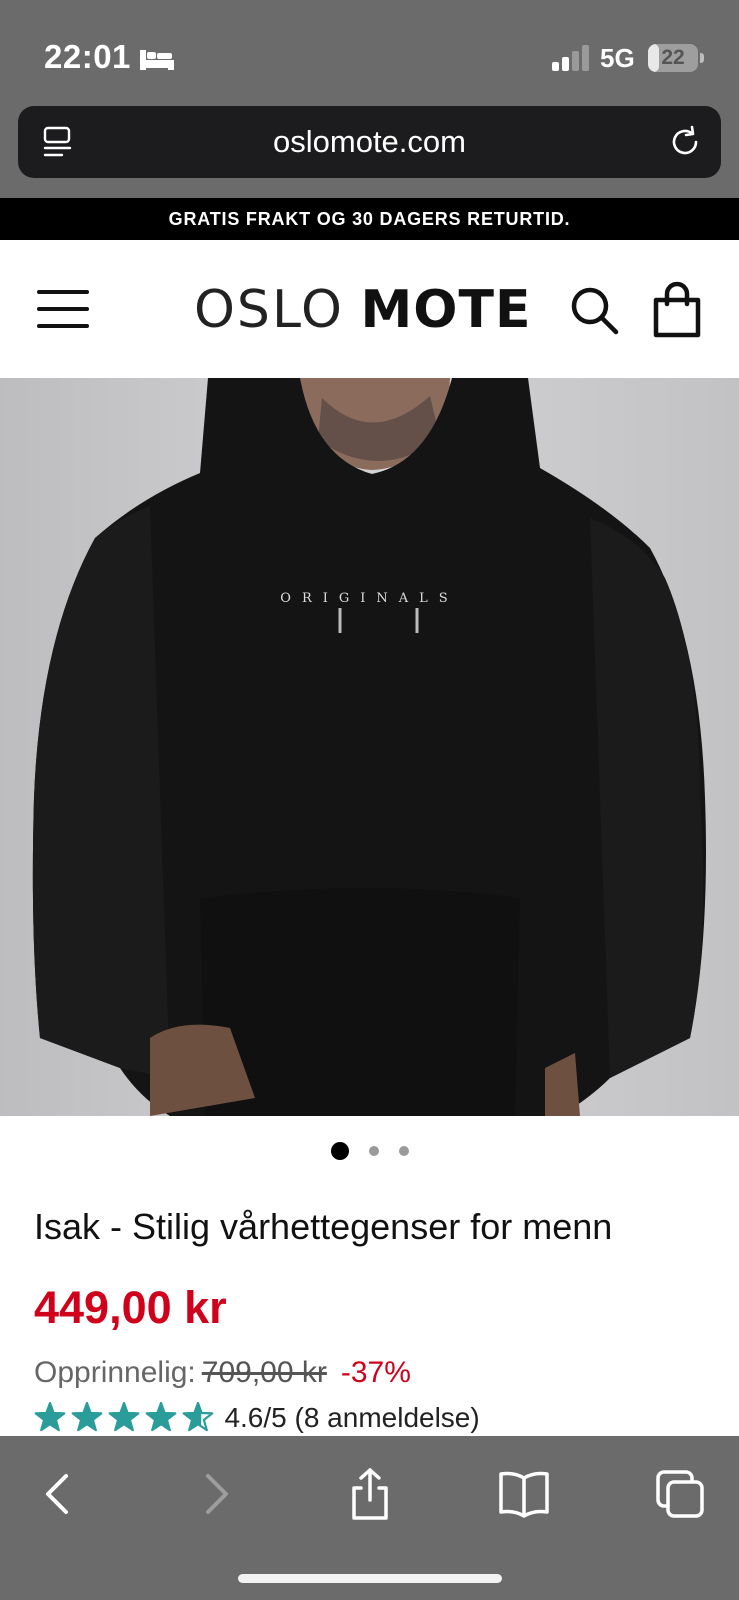 The width and height of the screenshot is (739, 1600). What do you see at coordinates (685, 142) in the screenshot?
I see `reload-icon` at bounding box center [685, 142].